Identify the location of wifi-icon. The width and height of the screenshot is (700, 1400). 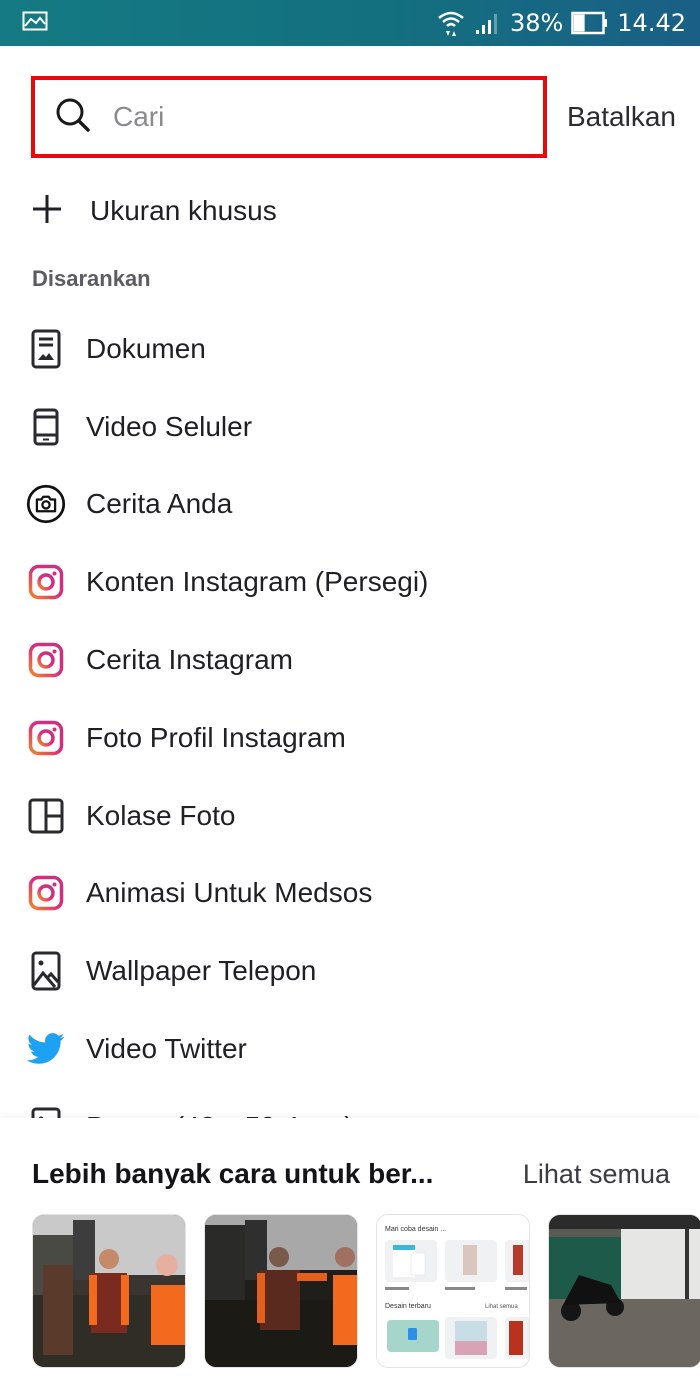
(451, 23).